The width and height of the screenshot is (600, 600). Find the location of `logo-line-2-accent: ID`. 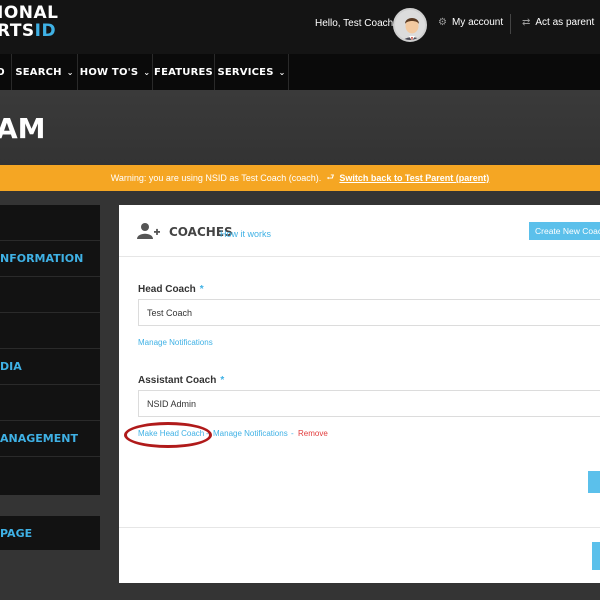

logo-line-2-accent: ID is located at coordinates (45, 31).